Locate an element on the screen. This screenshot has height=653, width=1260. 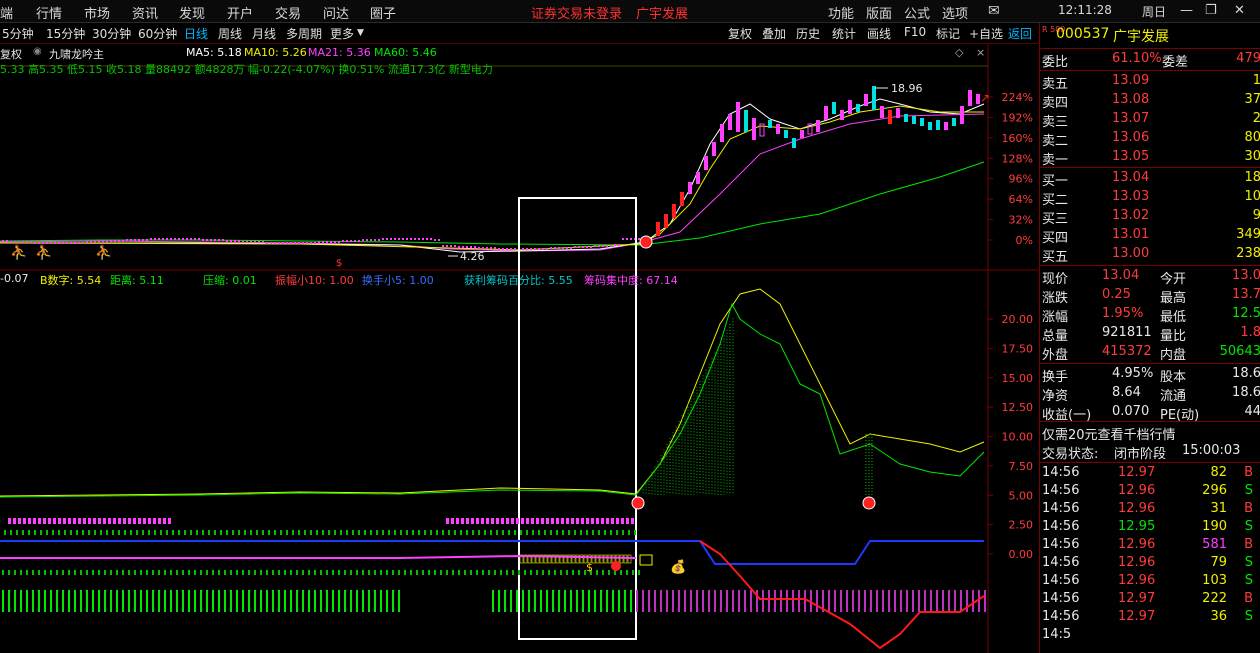
sub-tick-label: 5.00 is located at coordinates (1021, 495).